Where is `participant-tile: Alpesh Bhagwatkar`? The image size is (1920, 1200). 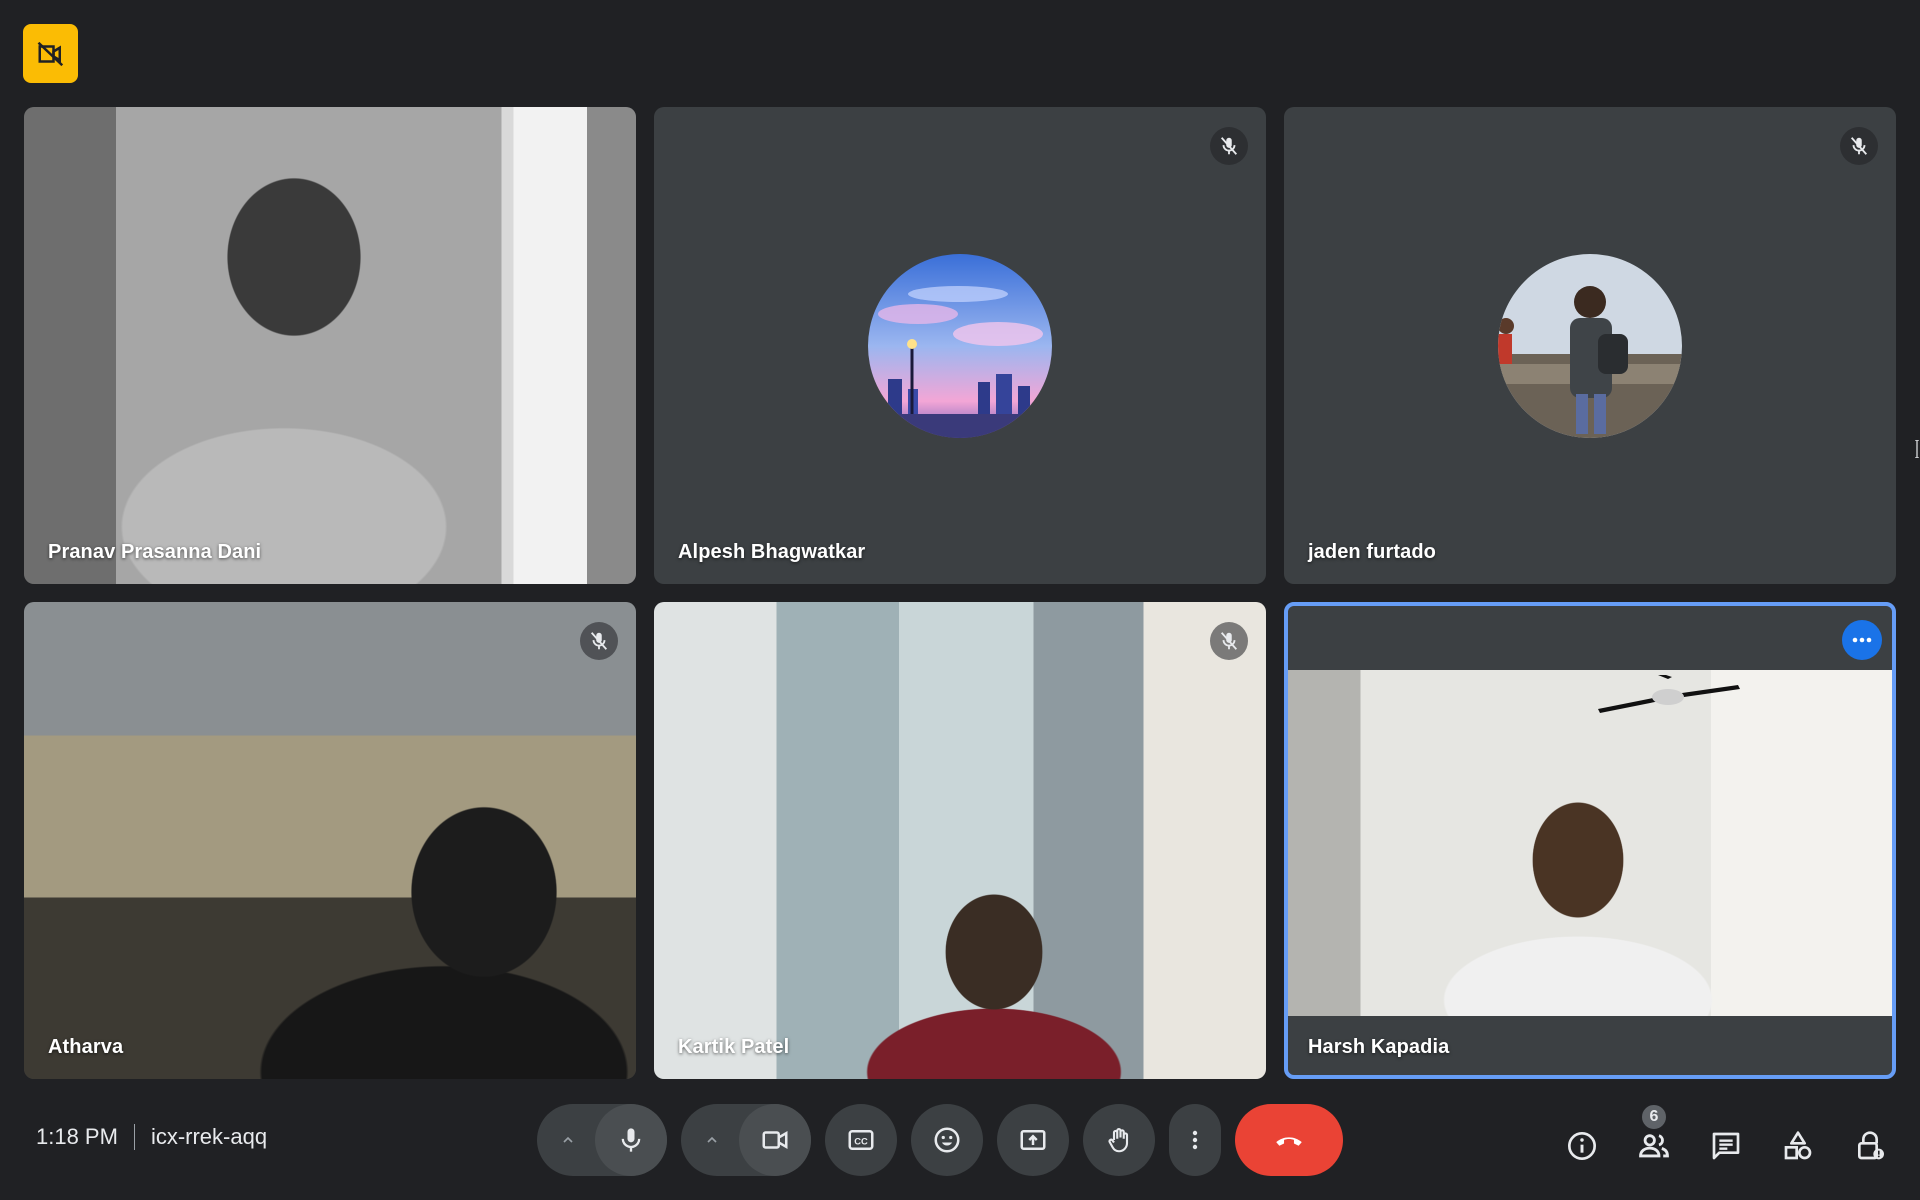
participant-tile: Alpesh Bhagwatkar is located at coordinates (960, 345).